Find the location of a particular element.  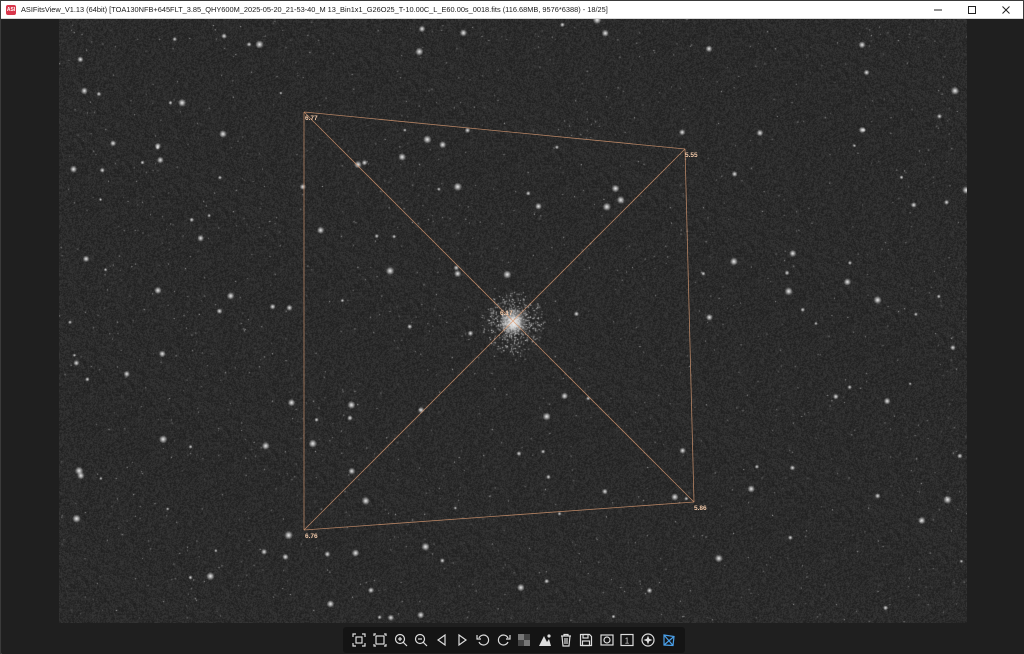

zoom-in-icon is located at coordinates (400, 640).